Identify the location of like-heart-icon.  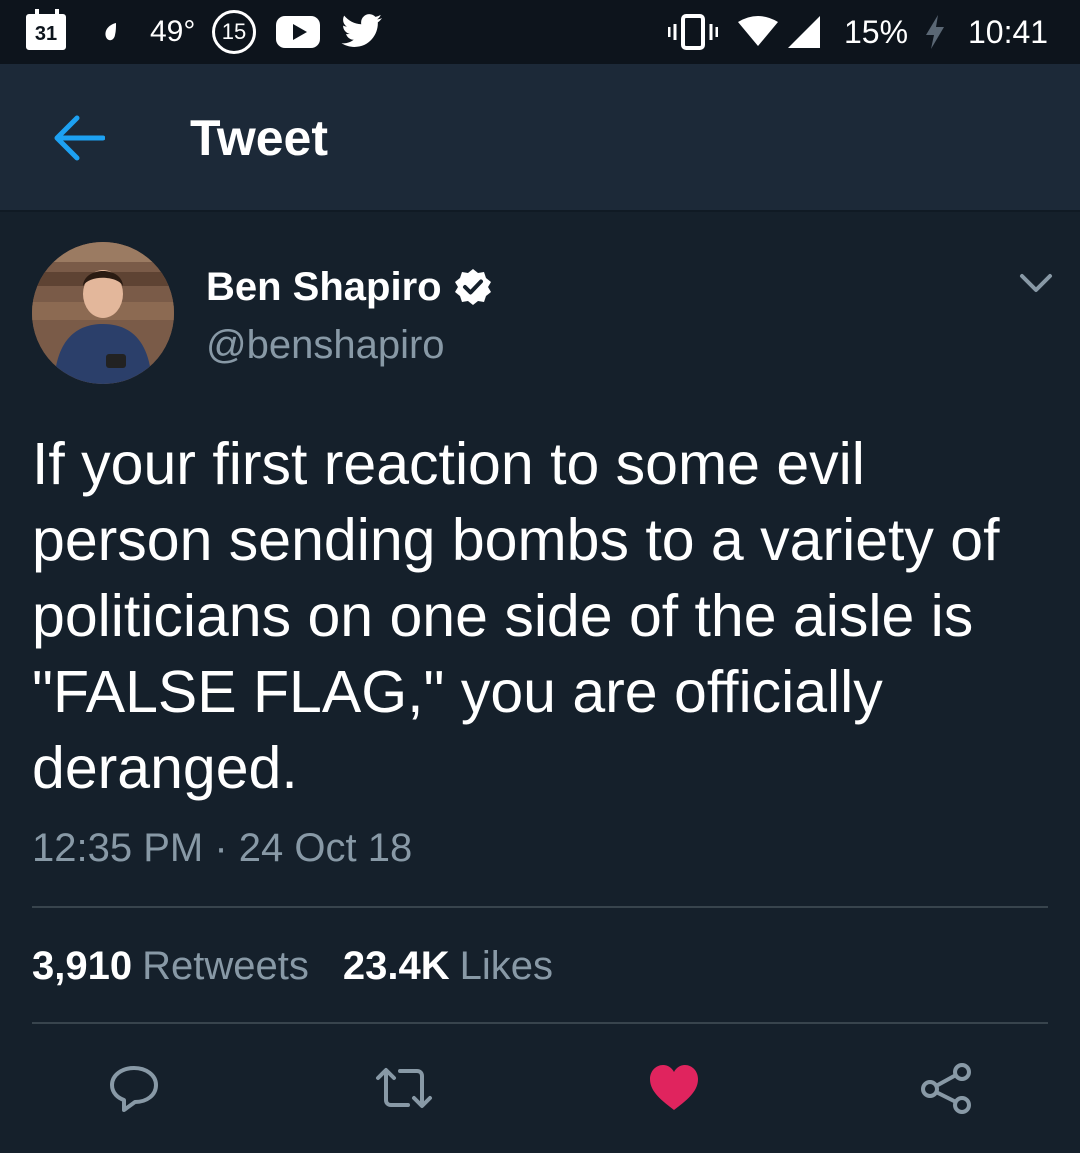
(674, 1088).